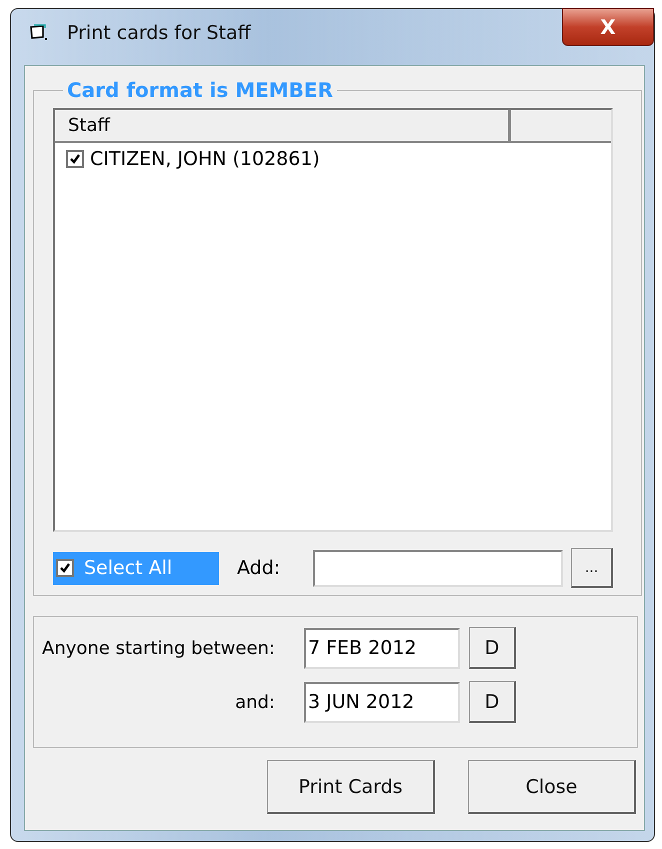  What do you see at coordinates (351, 787) in the screenshot?
I see `dialog-button: Print Cards` at bounding box center [351, 787].